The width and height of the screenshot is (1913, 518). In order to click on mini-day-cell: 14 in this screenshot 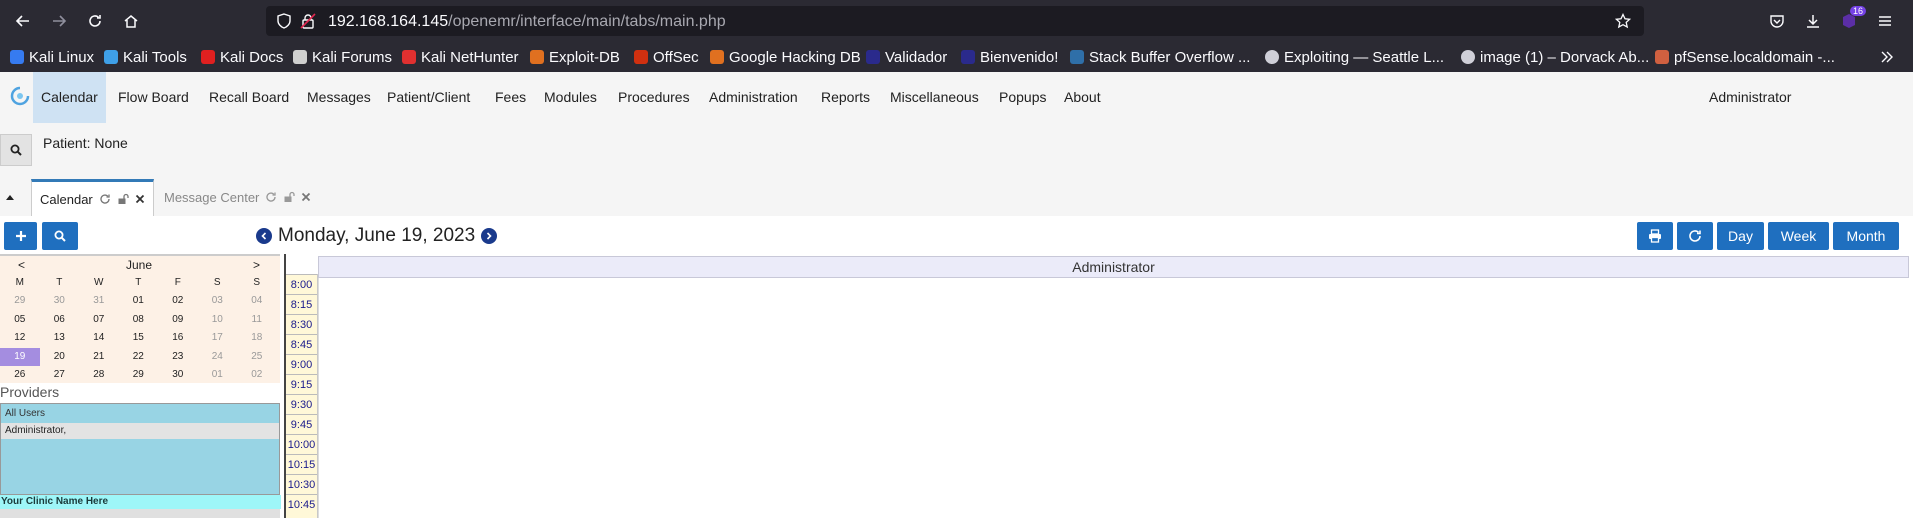, I will do `click(99, 338)`.